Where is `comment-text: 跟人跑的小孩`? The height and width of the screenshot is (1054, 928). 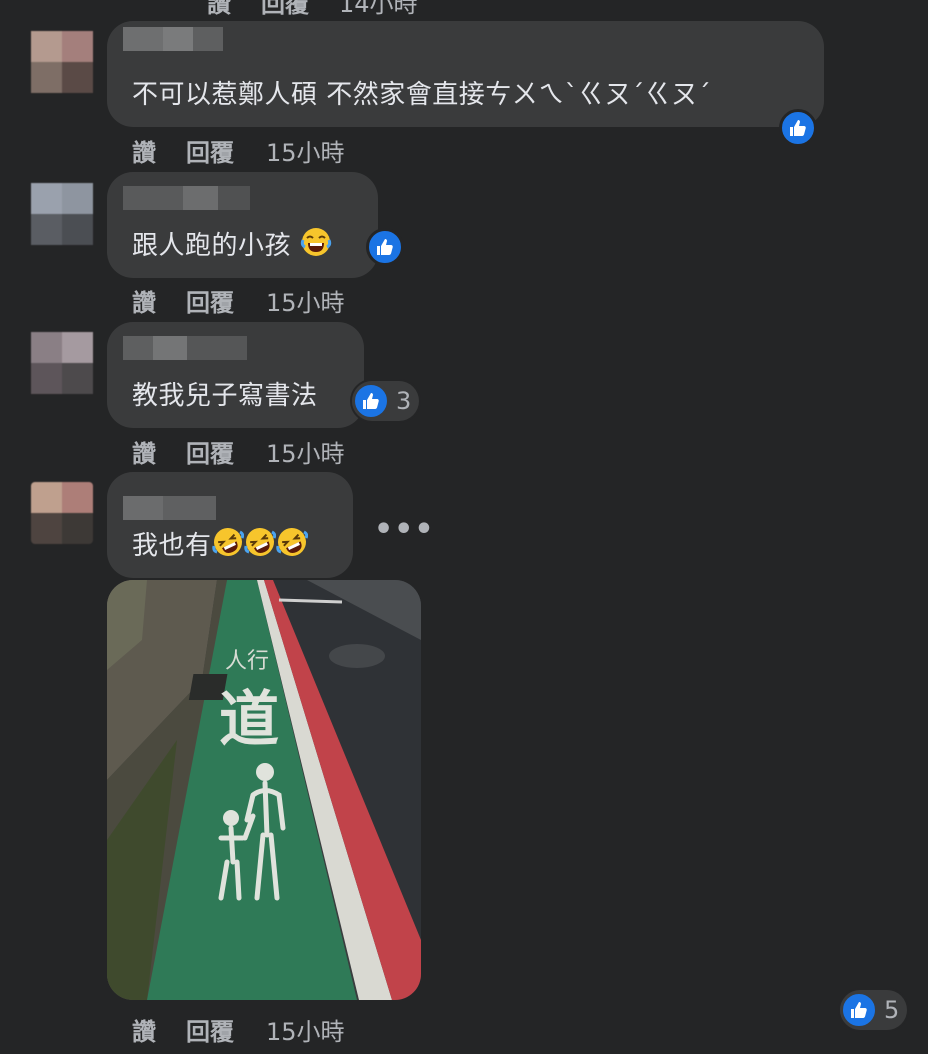 comment-text: 跟人跑的小孩 is located at coordinates (232, 243).